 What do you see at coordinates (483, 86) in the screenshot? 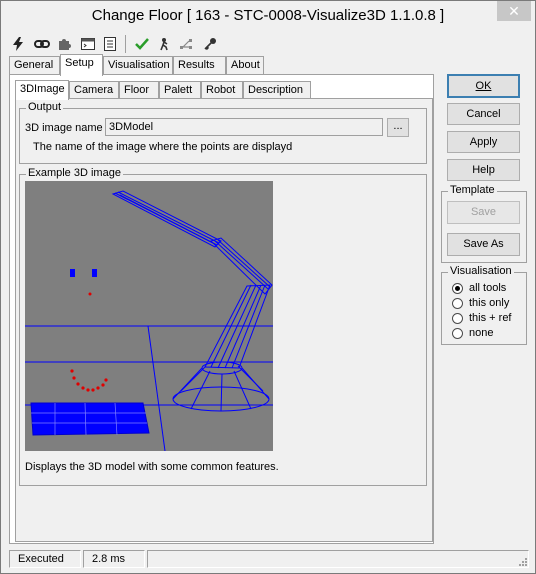
I see `ok-button: OK` at bounding box center [483, 86].